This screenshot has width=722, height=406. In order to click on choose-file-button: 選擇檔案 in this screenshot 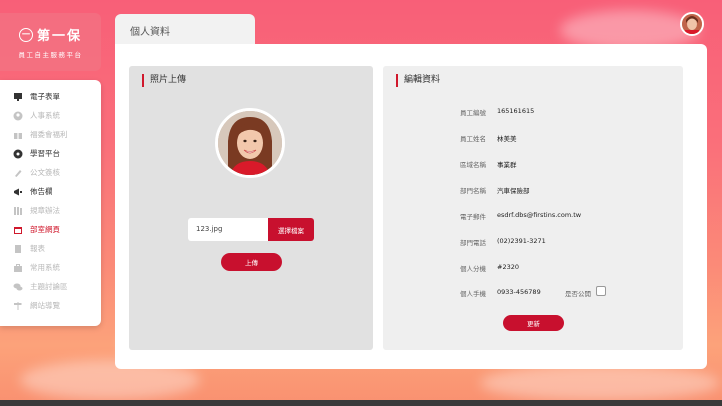, I will do `click(291, 229)`.